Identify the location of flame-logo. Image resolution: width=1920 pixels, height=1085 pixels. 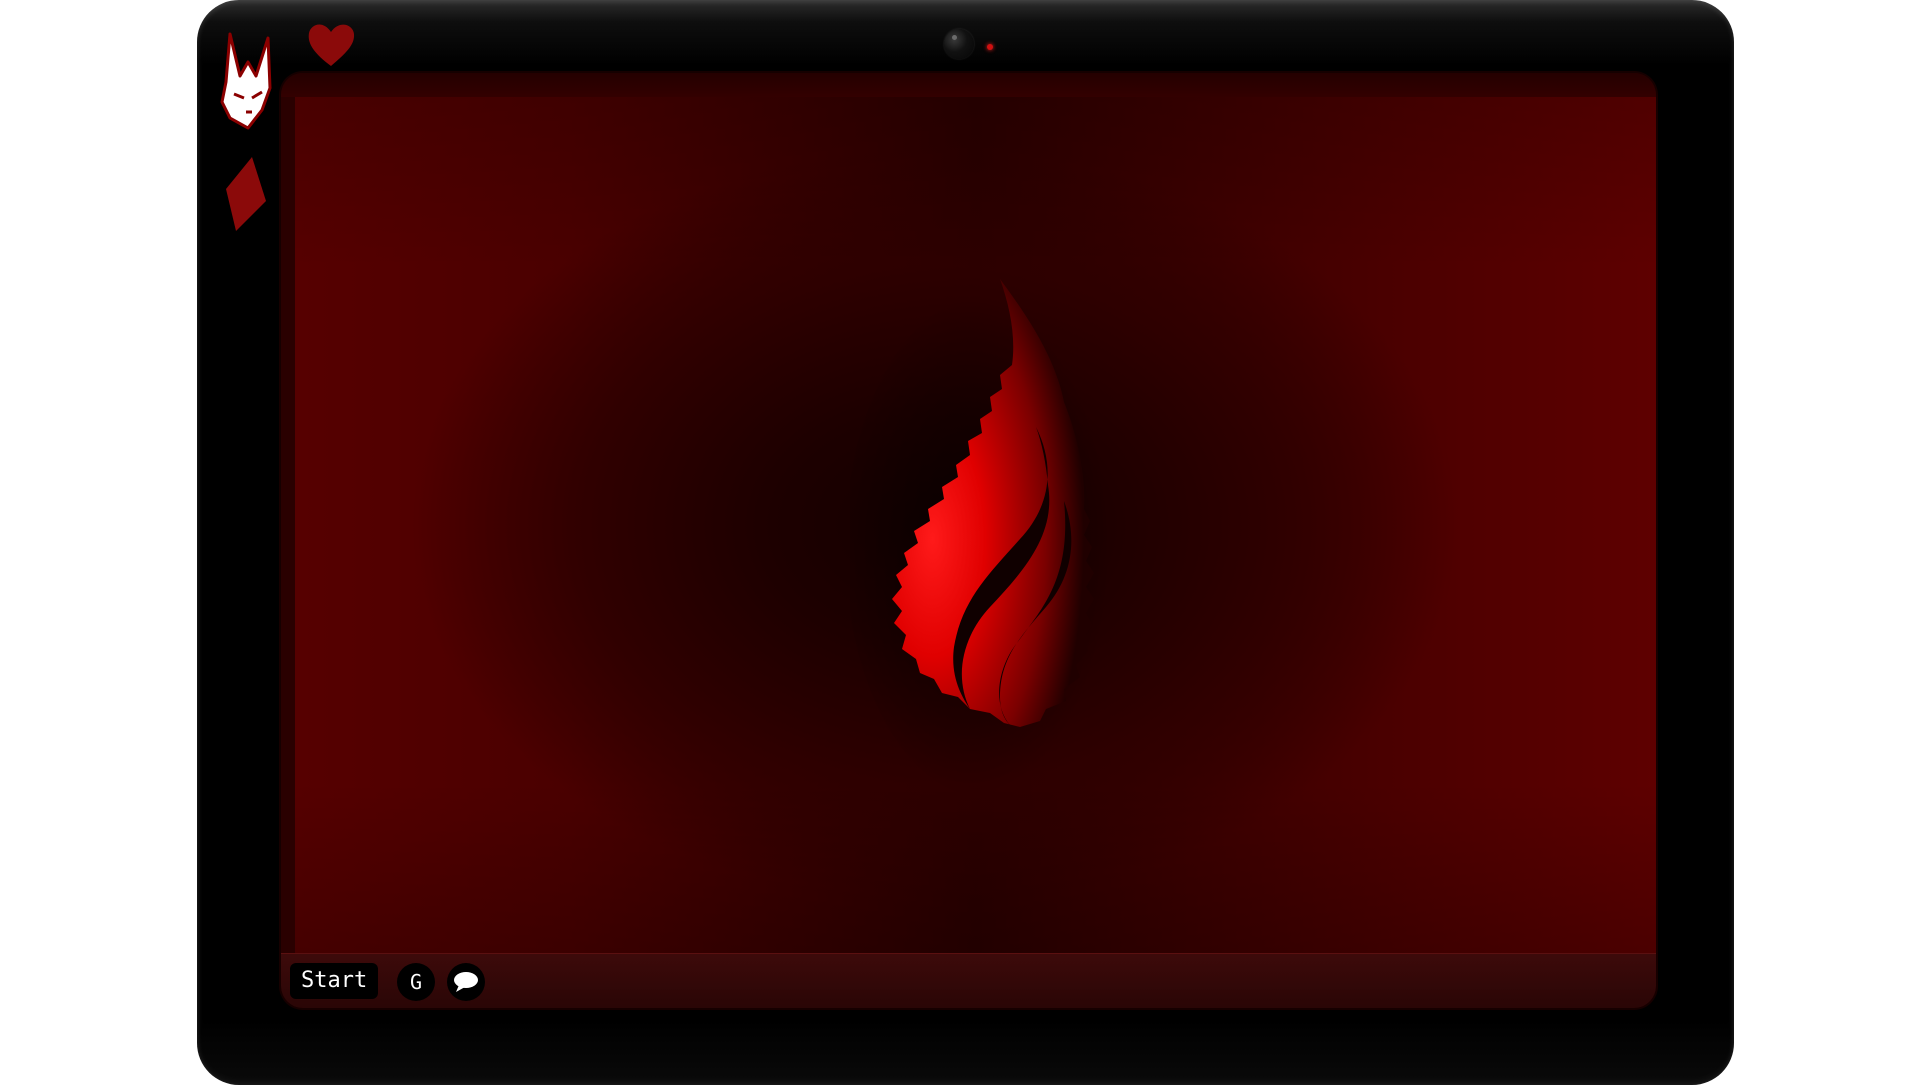
(985, 538).